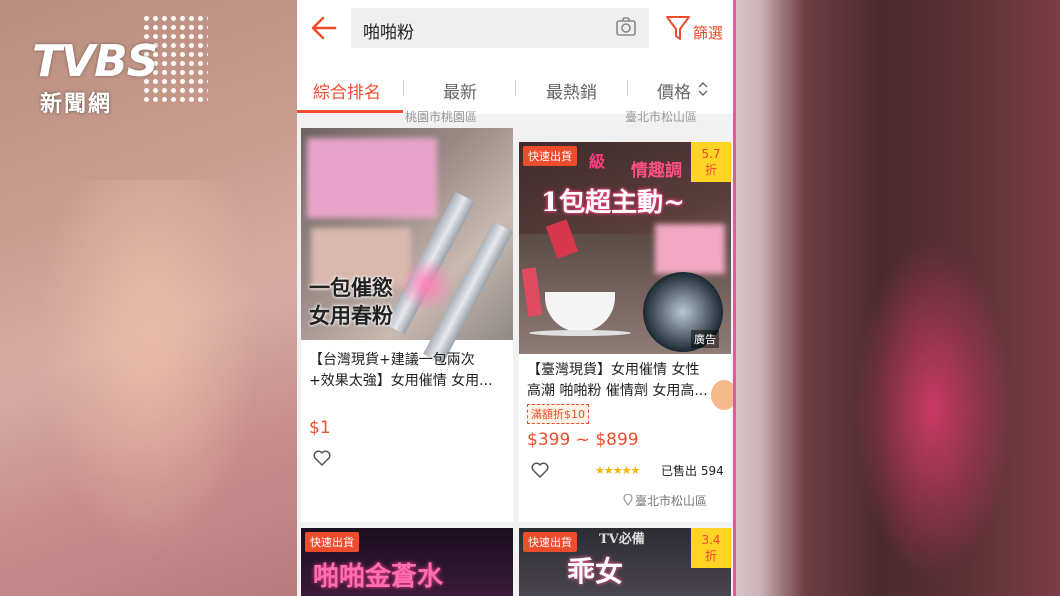  Describe the element at coordinates (595, 571) in the screenshot. I see `image-headline: 乖女` at that location.